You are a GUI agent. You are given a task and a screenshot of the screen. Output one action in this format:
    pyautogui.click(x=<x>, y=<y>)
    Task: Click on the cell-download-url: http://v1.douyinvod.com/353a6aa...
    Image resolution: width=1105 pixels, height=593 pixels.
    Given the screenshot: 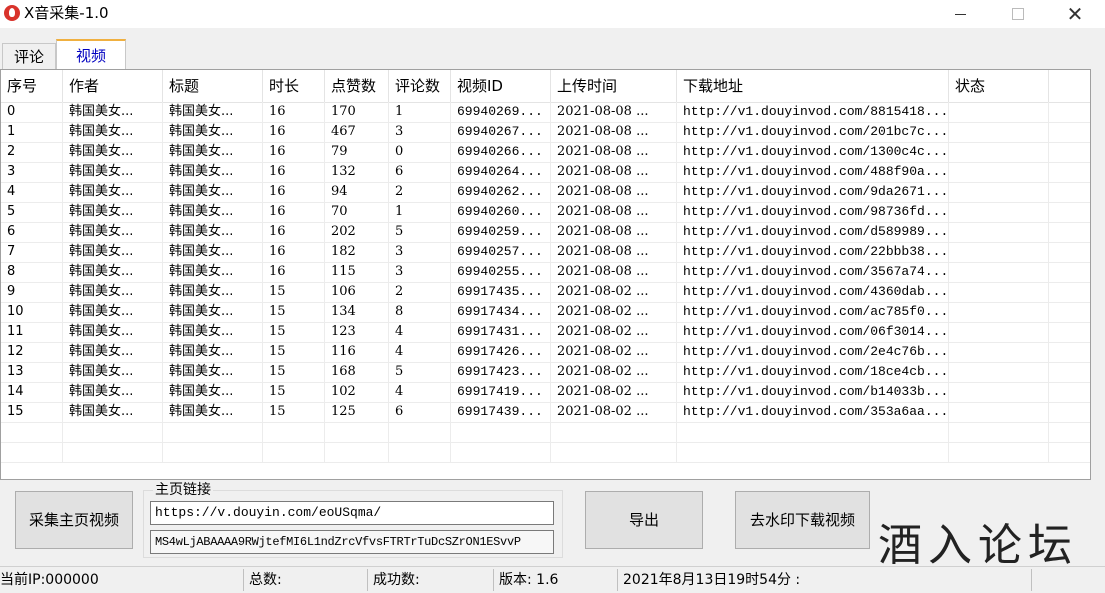 What is the action you would take?
    pyautogui.click(x=813, y=412)
    